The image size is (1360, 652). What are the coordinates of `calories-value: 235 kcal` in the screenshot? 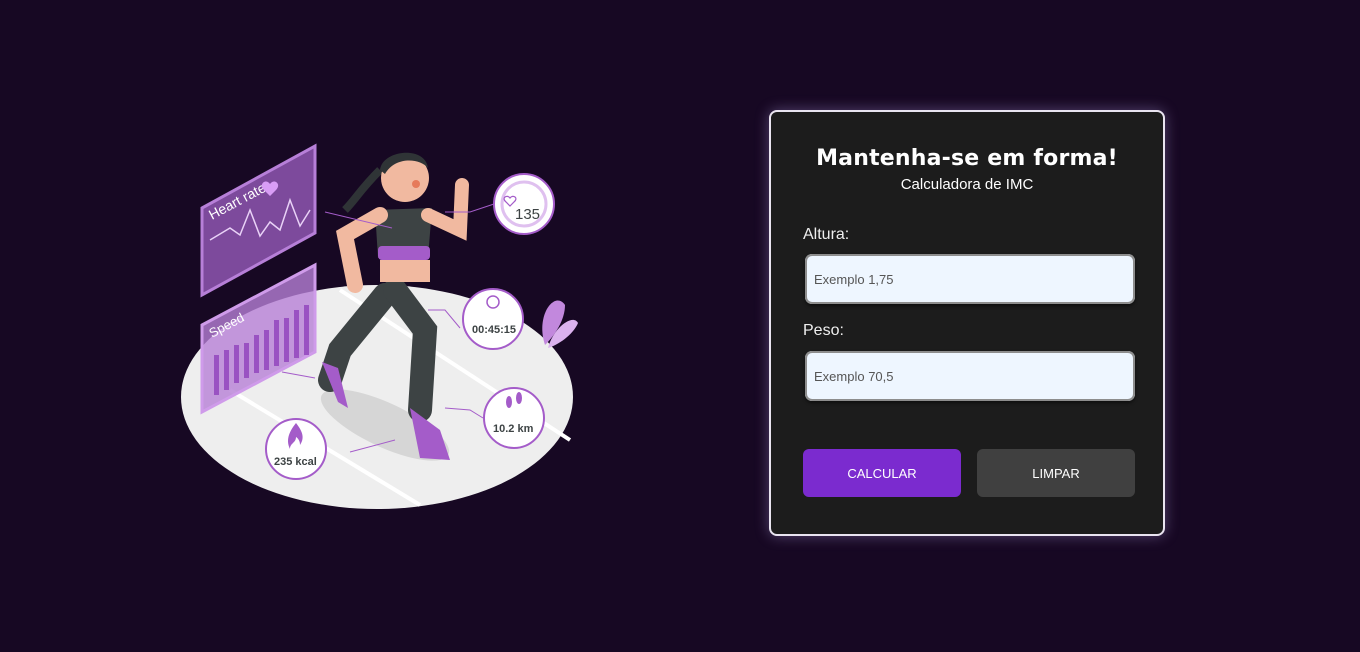 It's located at (295, 462).